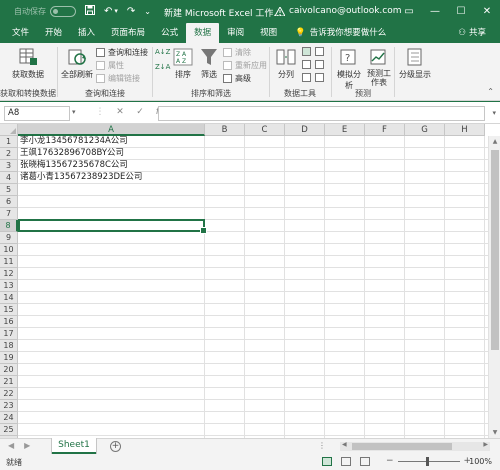  What do you see at coordinates (9, 250) in the screenshot?
I see `row-header: 10` at bounding box center [9, 250].